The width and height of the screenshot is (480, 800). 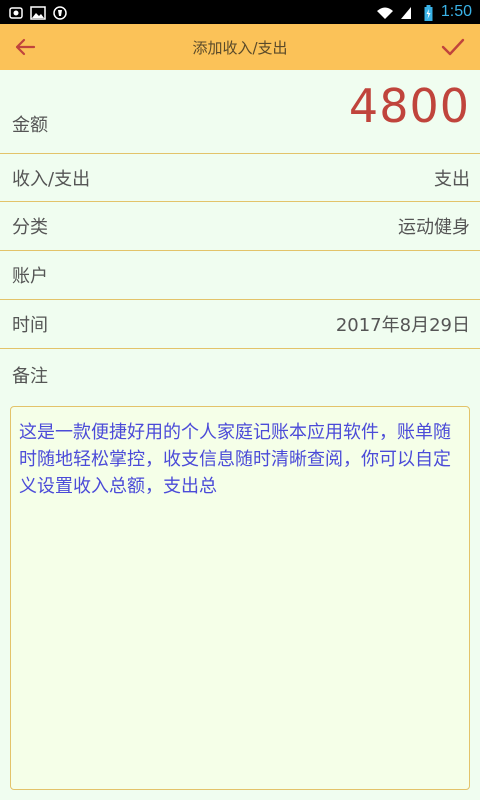 What do you see at coordinates (60, 12) in the screenshot?
I see `shield-icon` at bounding box center [60, 12].